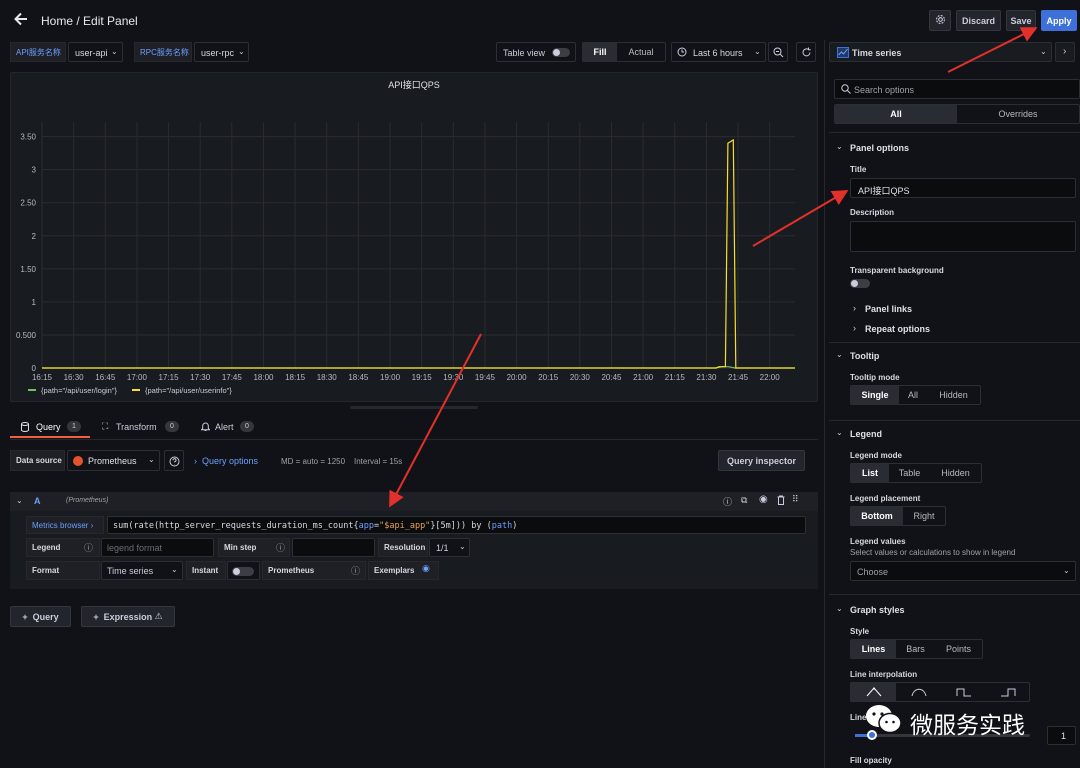  I want to click on datasource-help-button, so click(174, 460).